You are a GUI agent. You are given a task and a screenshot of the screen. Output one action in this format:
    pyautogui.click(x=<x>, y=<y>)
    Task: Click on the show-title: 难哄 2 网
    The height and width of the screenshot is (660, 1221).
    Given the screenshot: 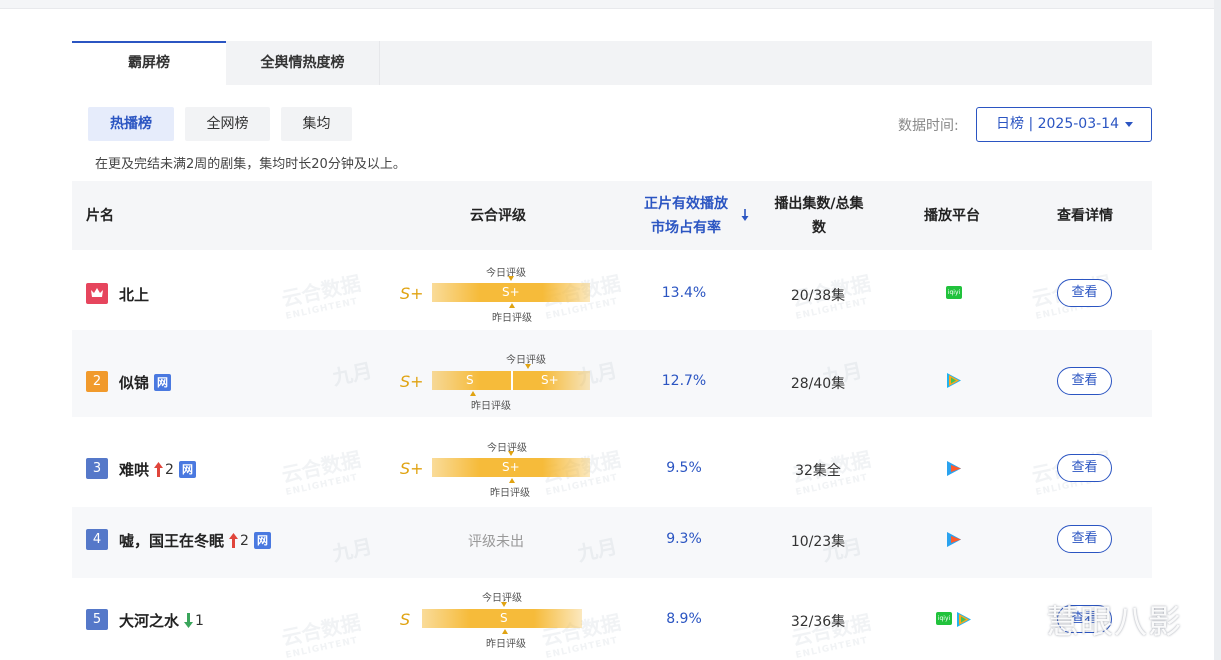 What is the action you would take?
    pyautogui.click(x=157, y=469)
    